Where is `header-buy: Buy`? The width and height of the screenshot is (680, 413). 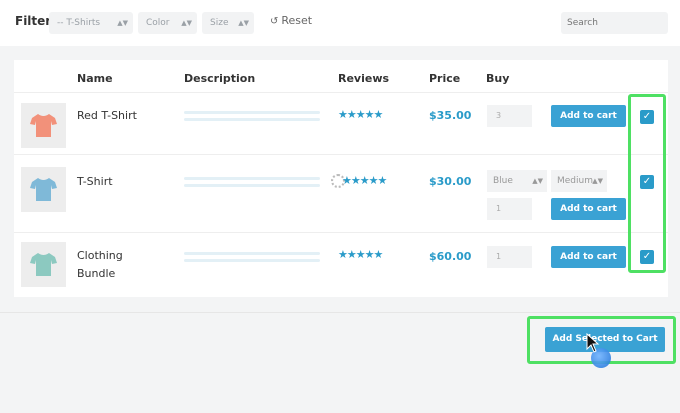
header-buy: Buy is located at coordinates (498, 78).